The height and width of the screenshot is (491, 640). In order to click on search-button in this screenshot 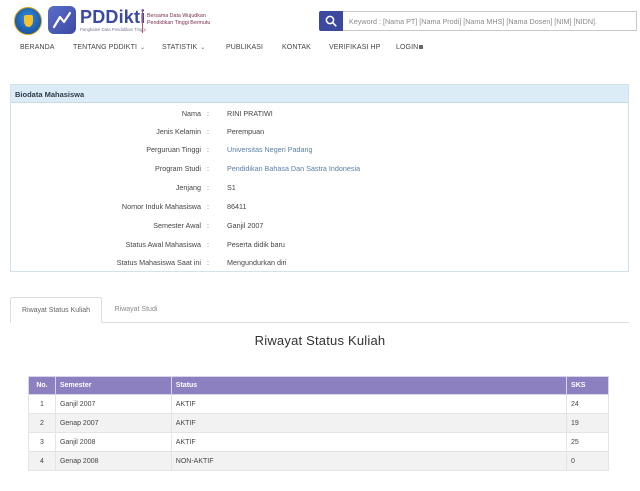, I will do `click(331, 21)`.